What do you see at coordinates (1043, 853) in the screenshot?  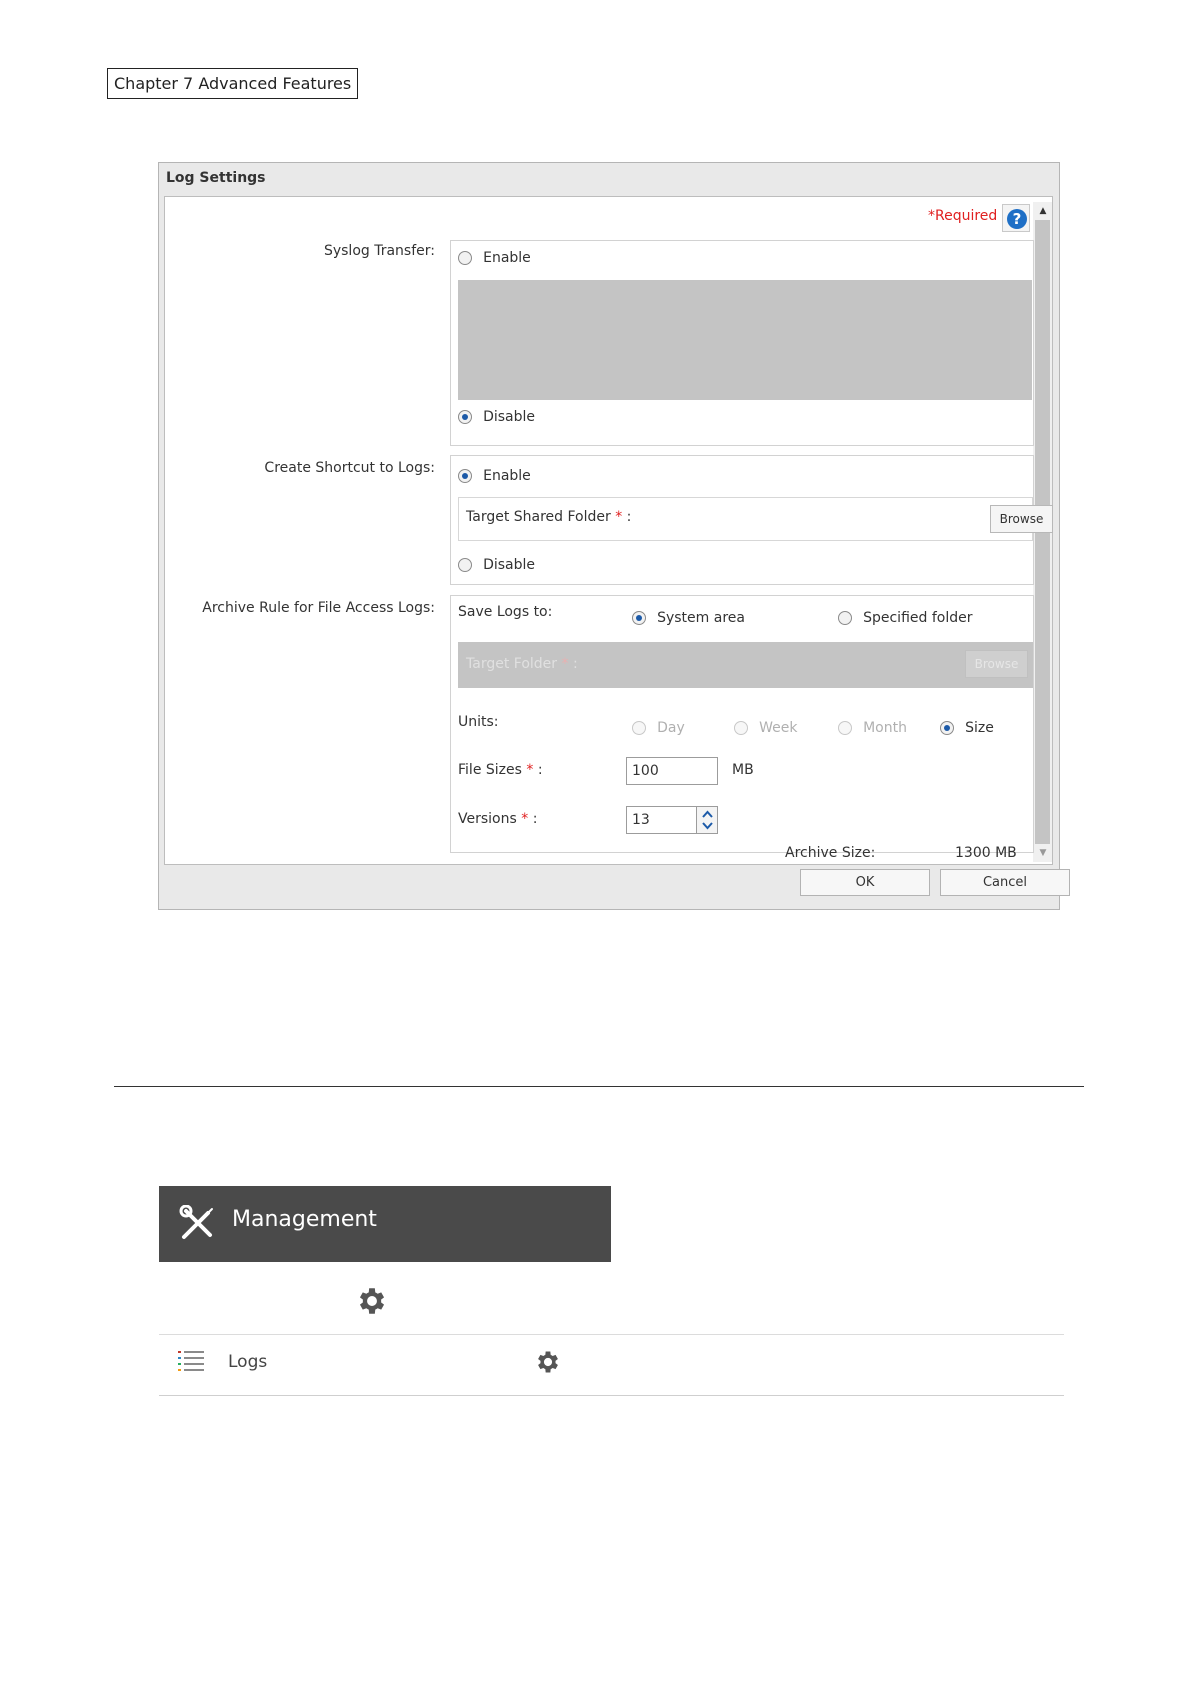 I see `scroll-down-arrow-icon: ▼` at bounding box center [1043, 853].